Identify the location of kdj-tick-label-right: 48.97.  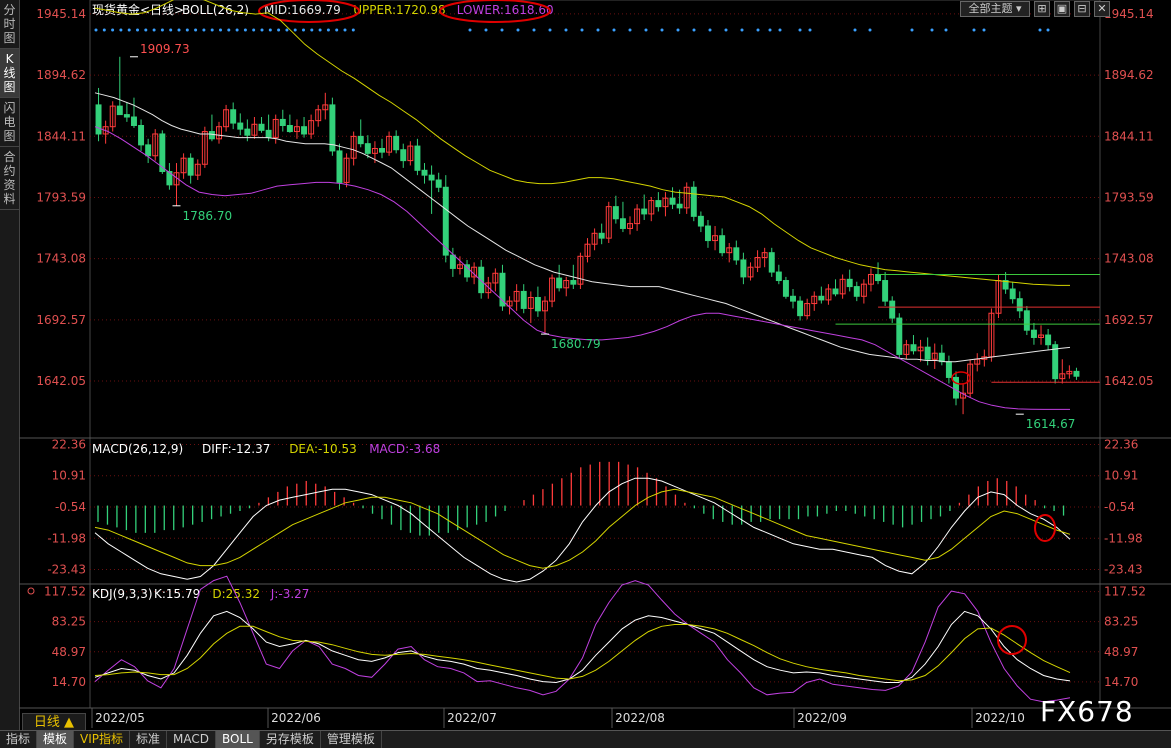
(1121, 652).